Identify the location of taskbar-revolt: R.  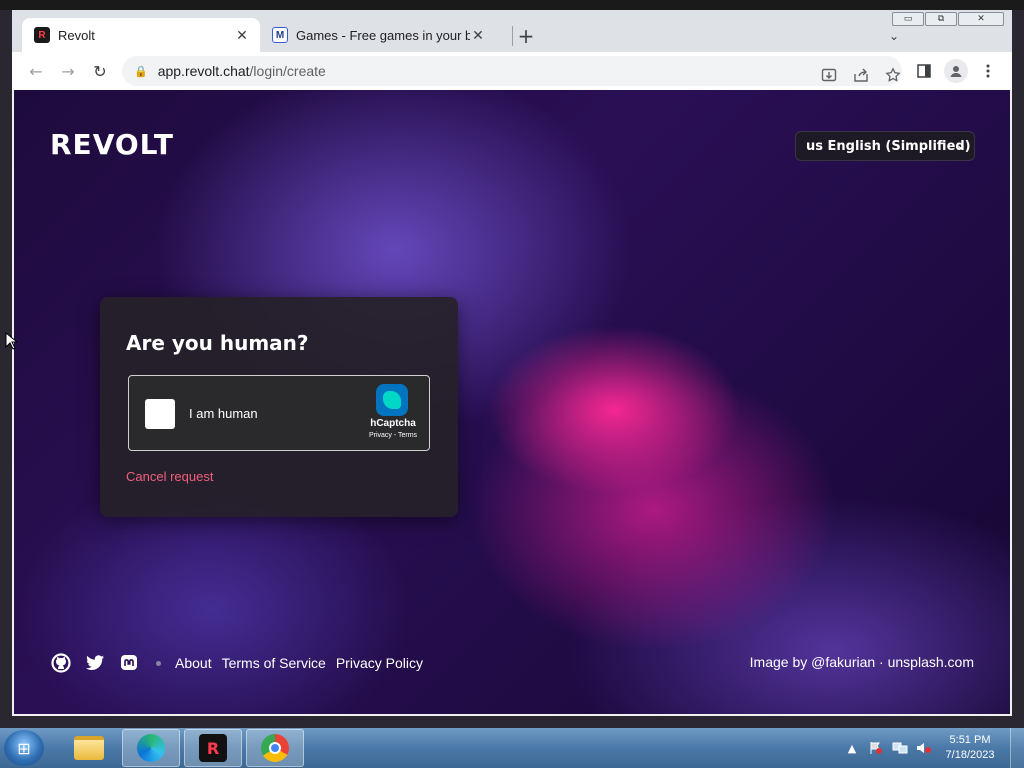
(213, 748).